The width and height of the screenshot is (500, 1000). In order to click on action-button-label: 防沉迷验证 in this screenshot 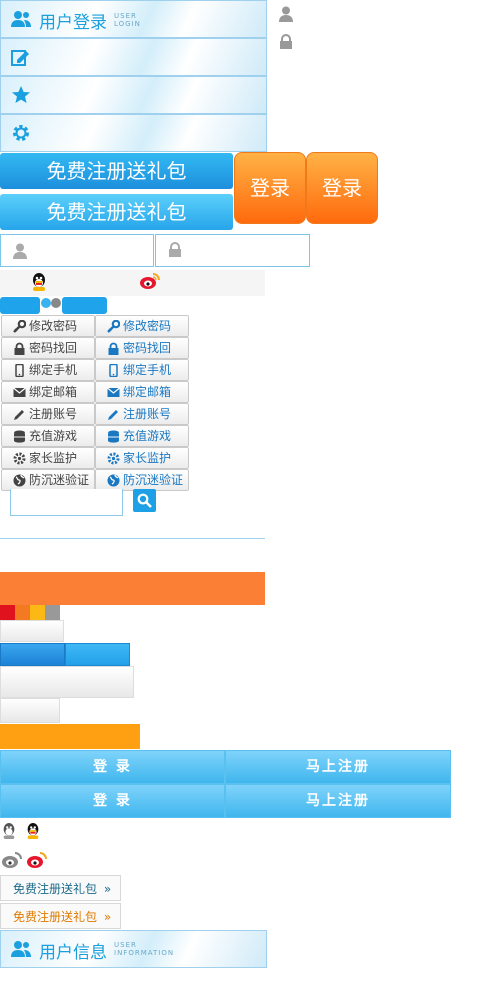, I will do `click(153, 480)`.